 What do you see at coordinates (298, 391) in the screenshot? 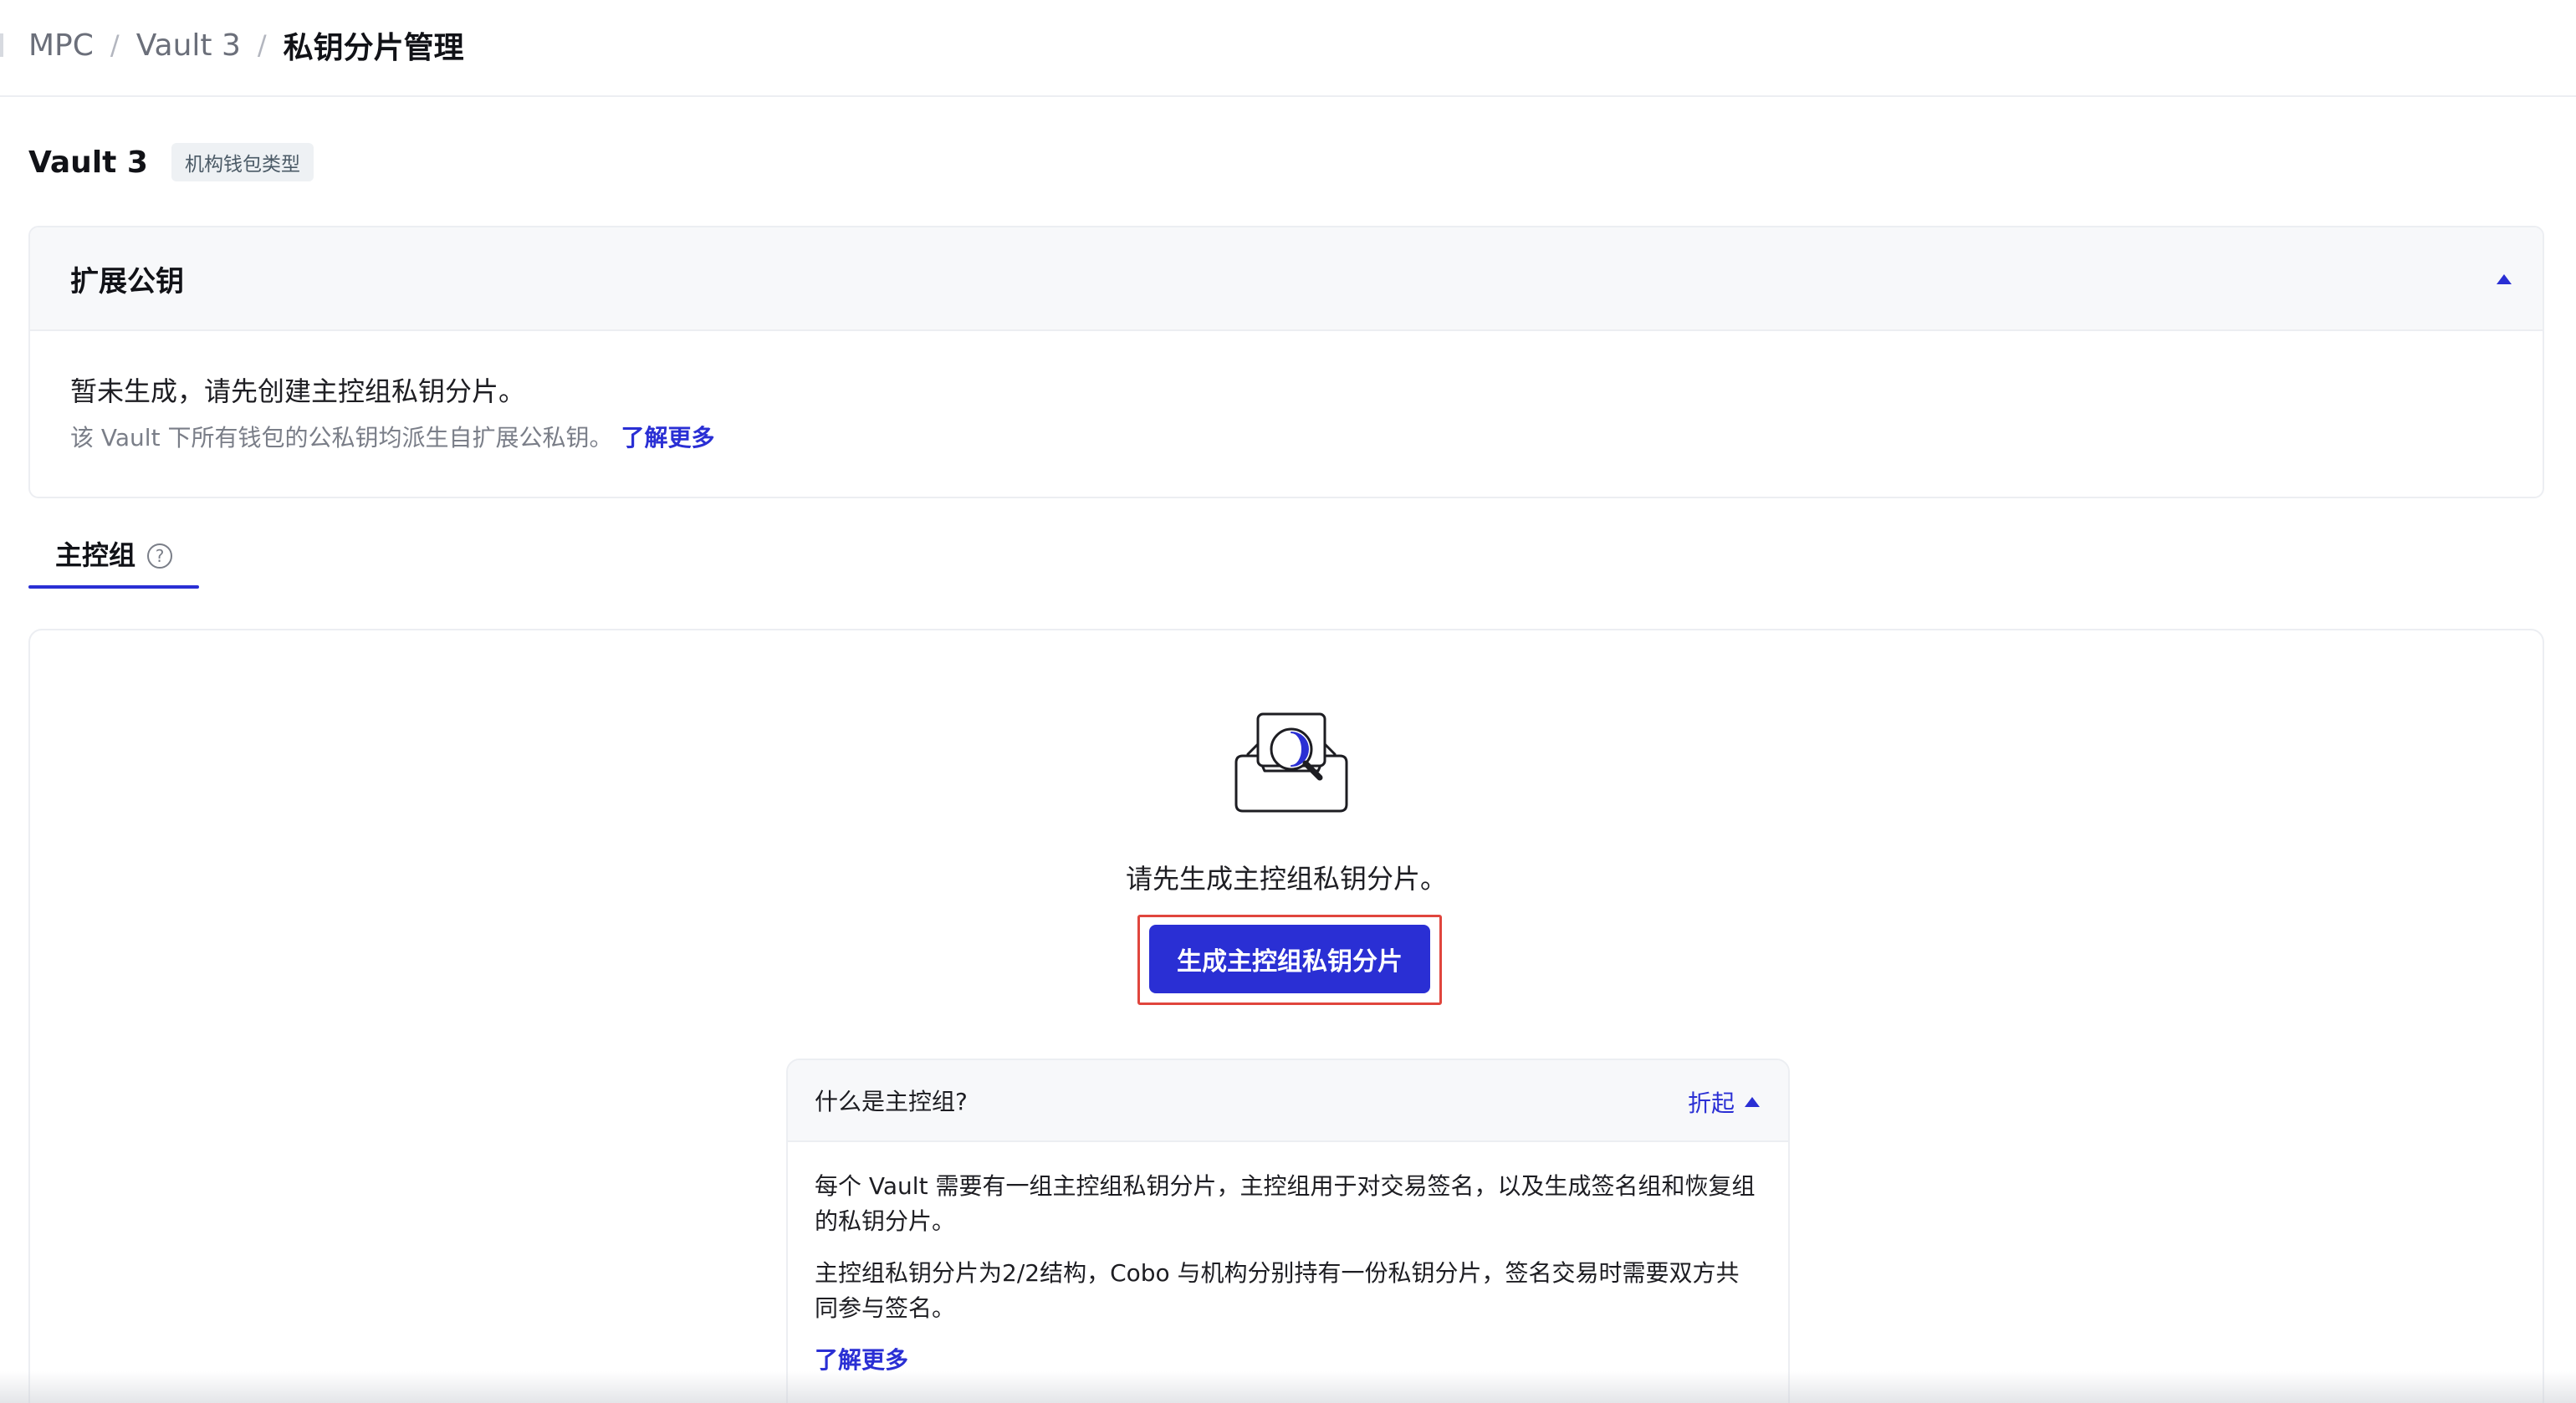
I see `xpub-status-text: 暂未生成，请先创建主控组私钥分片。` at bounding box center [298, 391].